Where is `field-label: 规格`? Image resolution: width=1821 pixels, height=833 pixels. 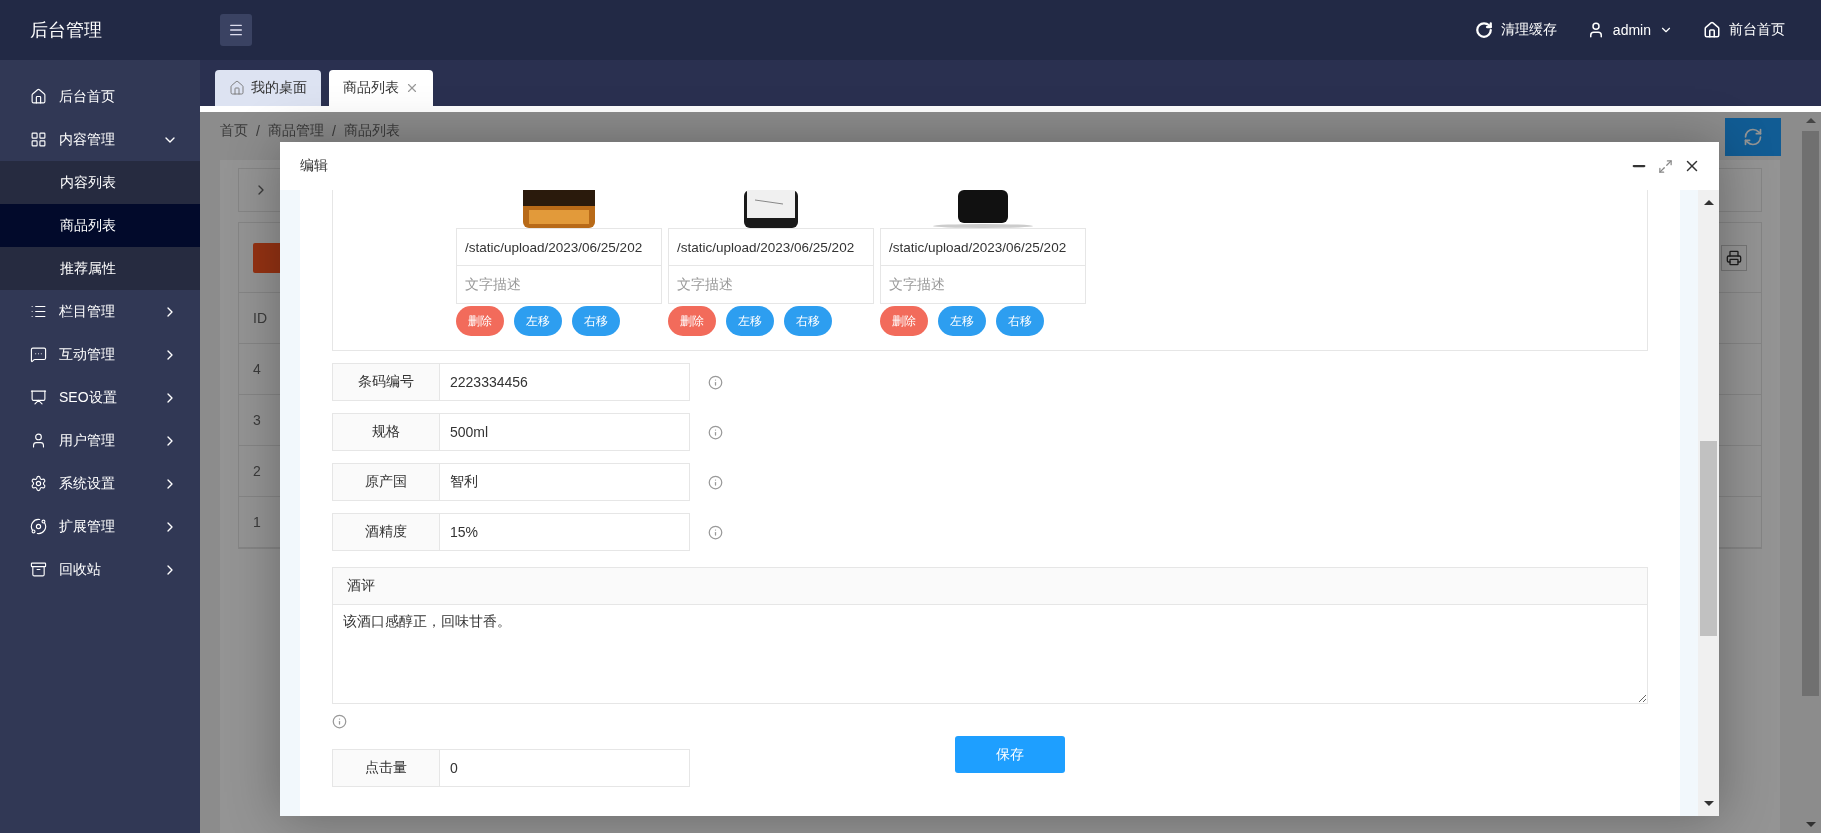 field-label: 规格 is located at coordinates (386, 432).